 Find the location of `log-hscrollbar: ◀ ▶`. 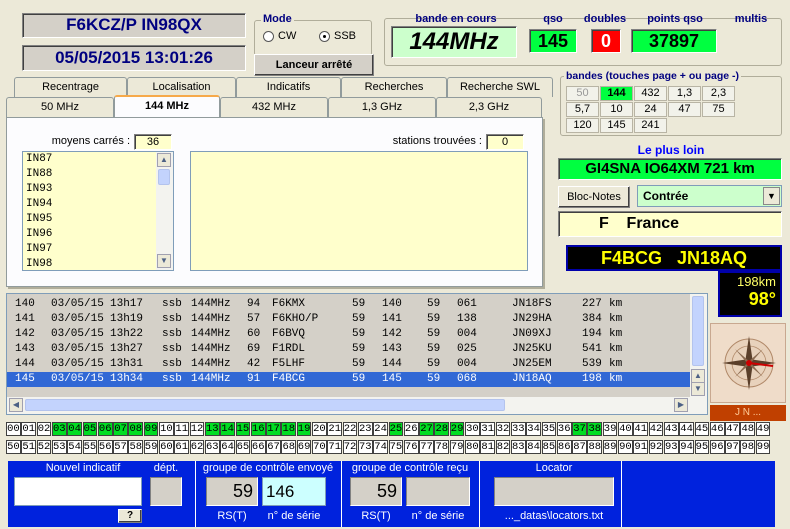

log-hscrollbar: ◀ ▶ is located at coordinates (357, 405).